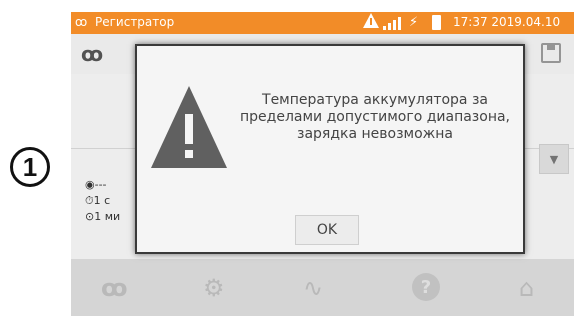 The image size is (580, 316). I want to click on warning-icon, so click(189, 127).